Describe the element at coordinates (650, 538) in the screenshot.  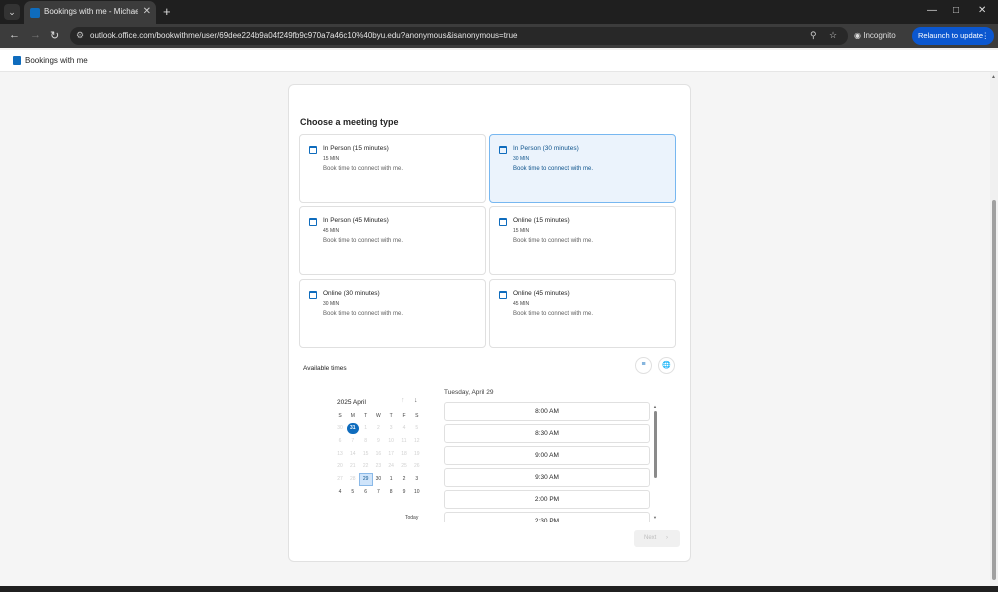
I see `next-label: Next` at that location.